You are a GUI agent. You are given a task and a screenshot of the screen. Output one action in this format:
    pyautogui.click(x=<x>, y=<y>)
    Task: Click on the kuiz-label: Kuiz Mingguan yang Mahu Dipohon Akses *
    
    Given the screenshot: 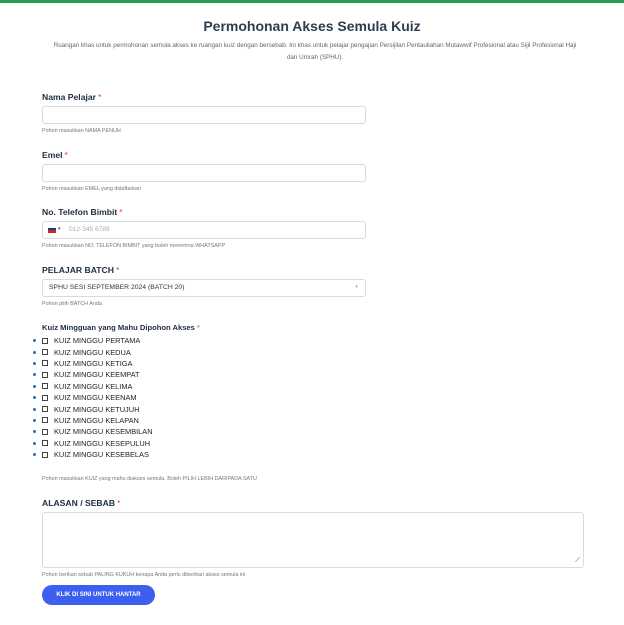 What is the action you would take?
    pyautogui.click(x=121, y=327)
    